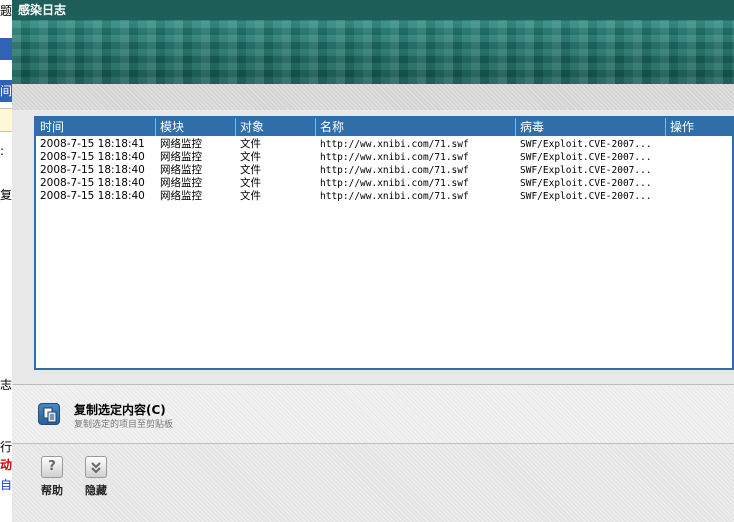 The width and height of the screenshot is (734, 522). Describe the element at coordinates (700, 127) in the screenshot. I see `column-header-action: 操作` at that location.